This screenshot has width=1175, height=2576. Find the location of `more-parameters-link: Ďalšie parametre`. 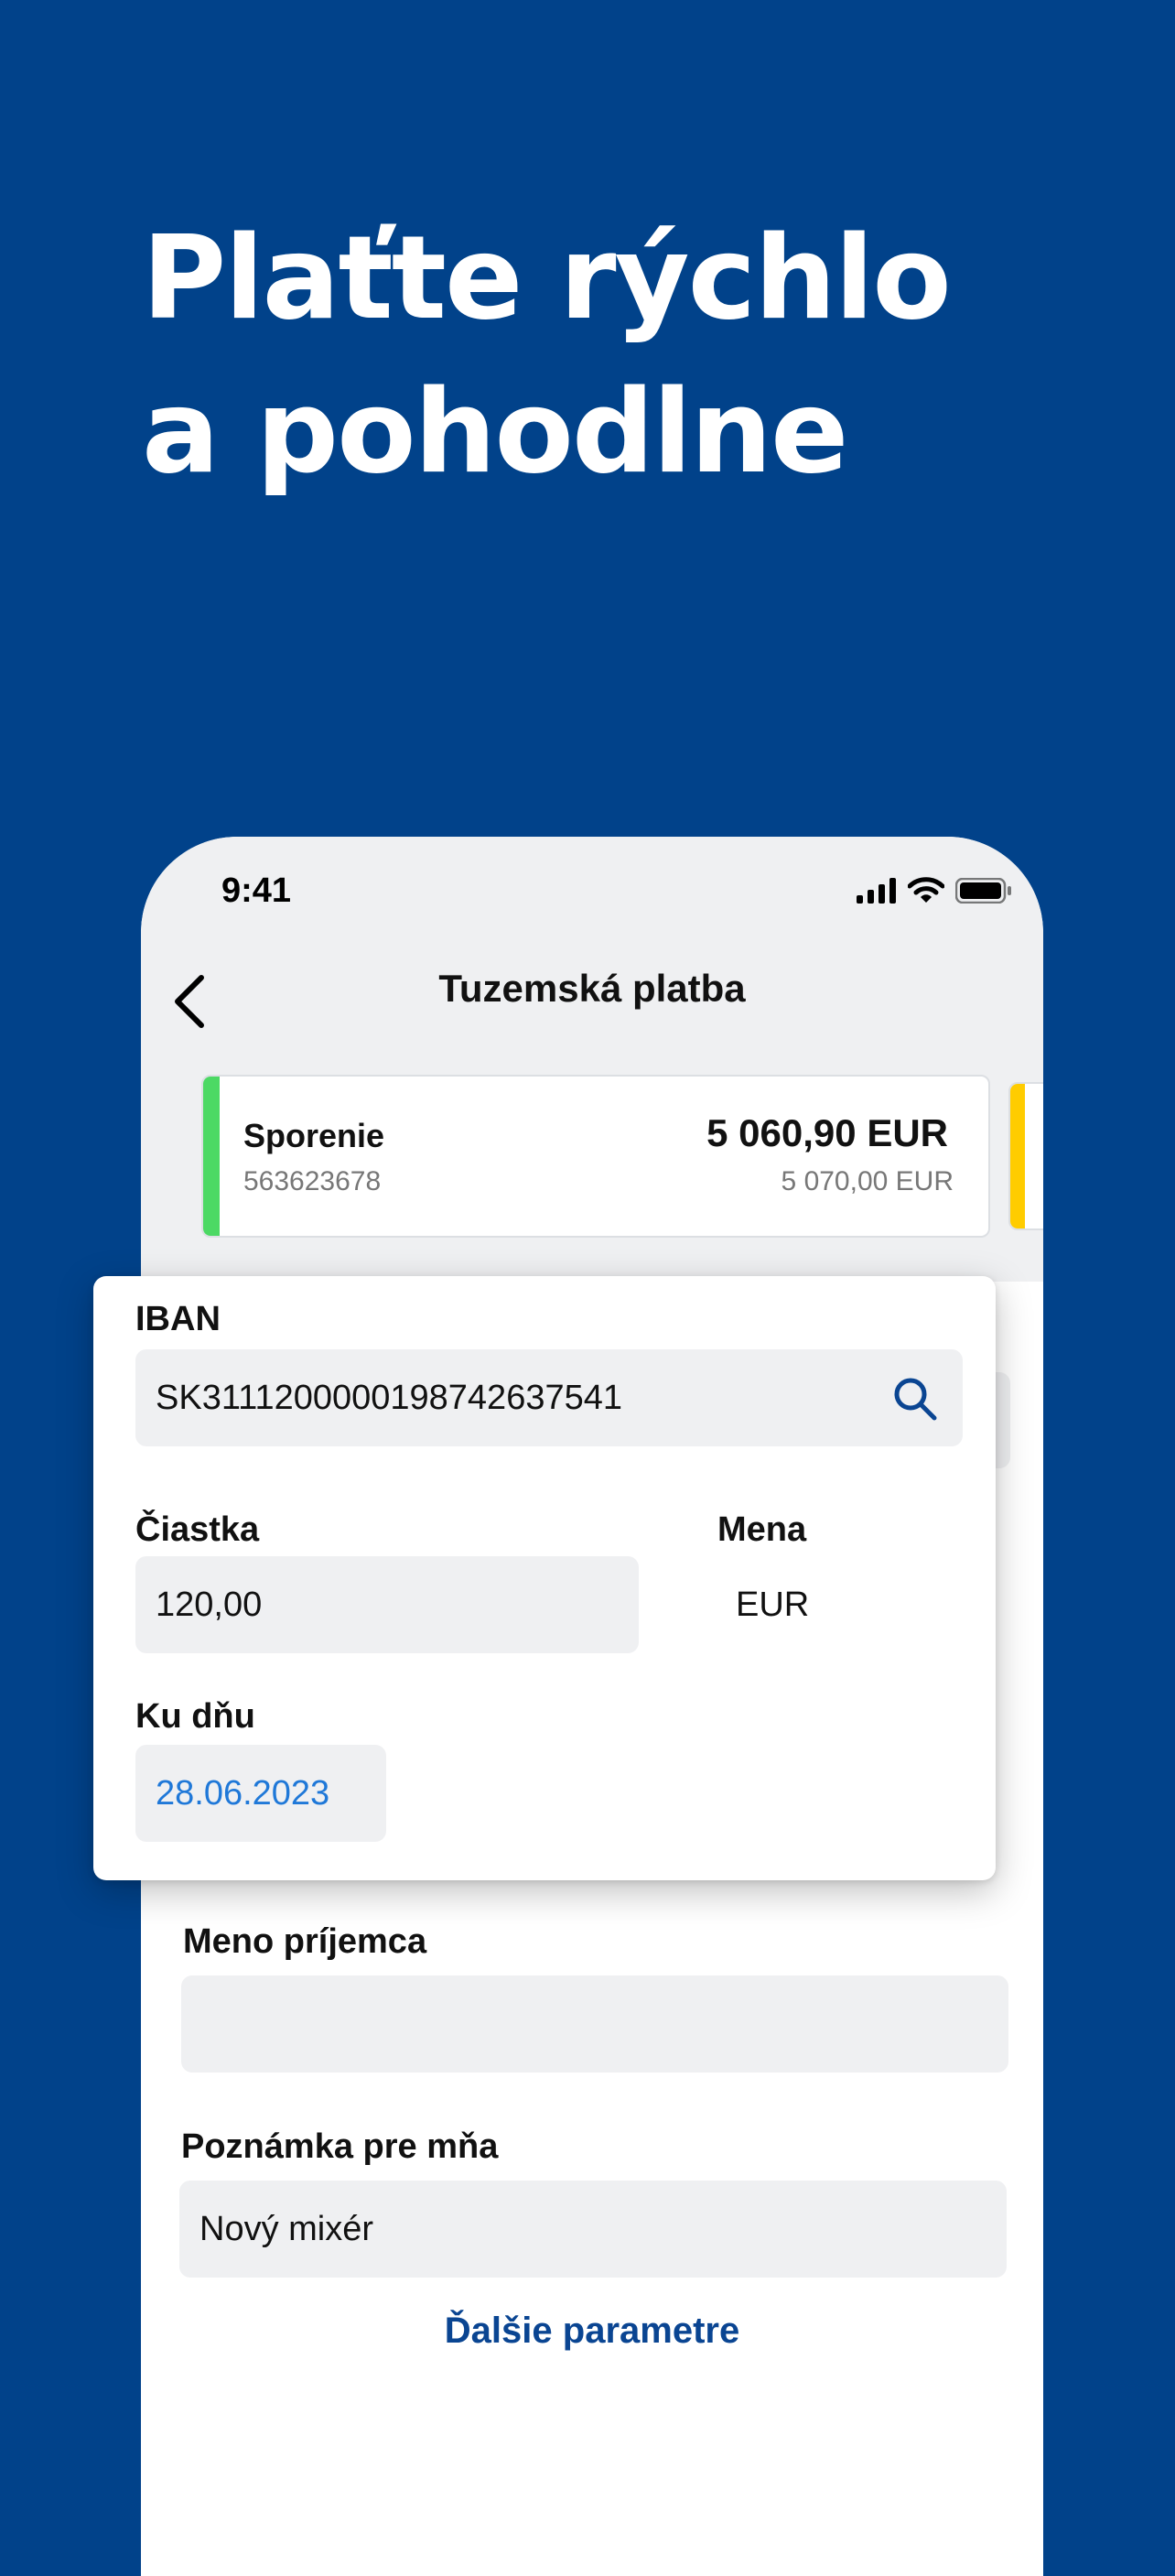

more-parameters-link: Ďalšie parametre is located at coordinates (592, 2331).